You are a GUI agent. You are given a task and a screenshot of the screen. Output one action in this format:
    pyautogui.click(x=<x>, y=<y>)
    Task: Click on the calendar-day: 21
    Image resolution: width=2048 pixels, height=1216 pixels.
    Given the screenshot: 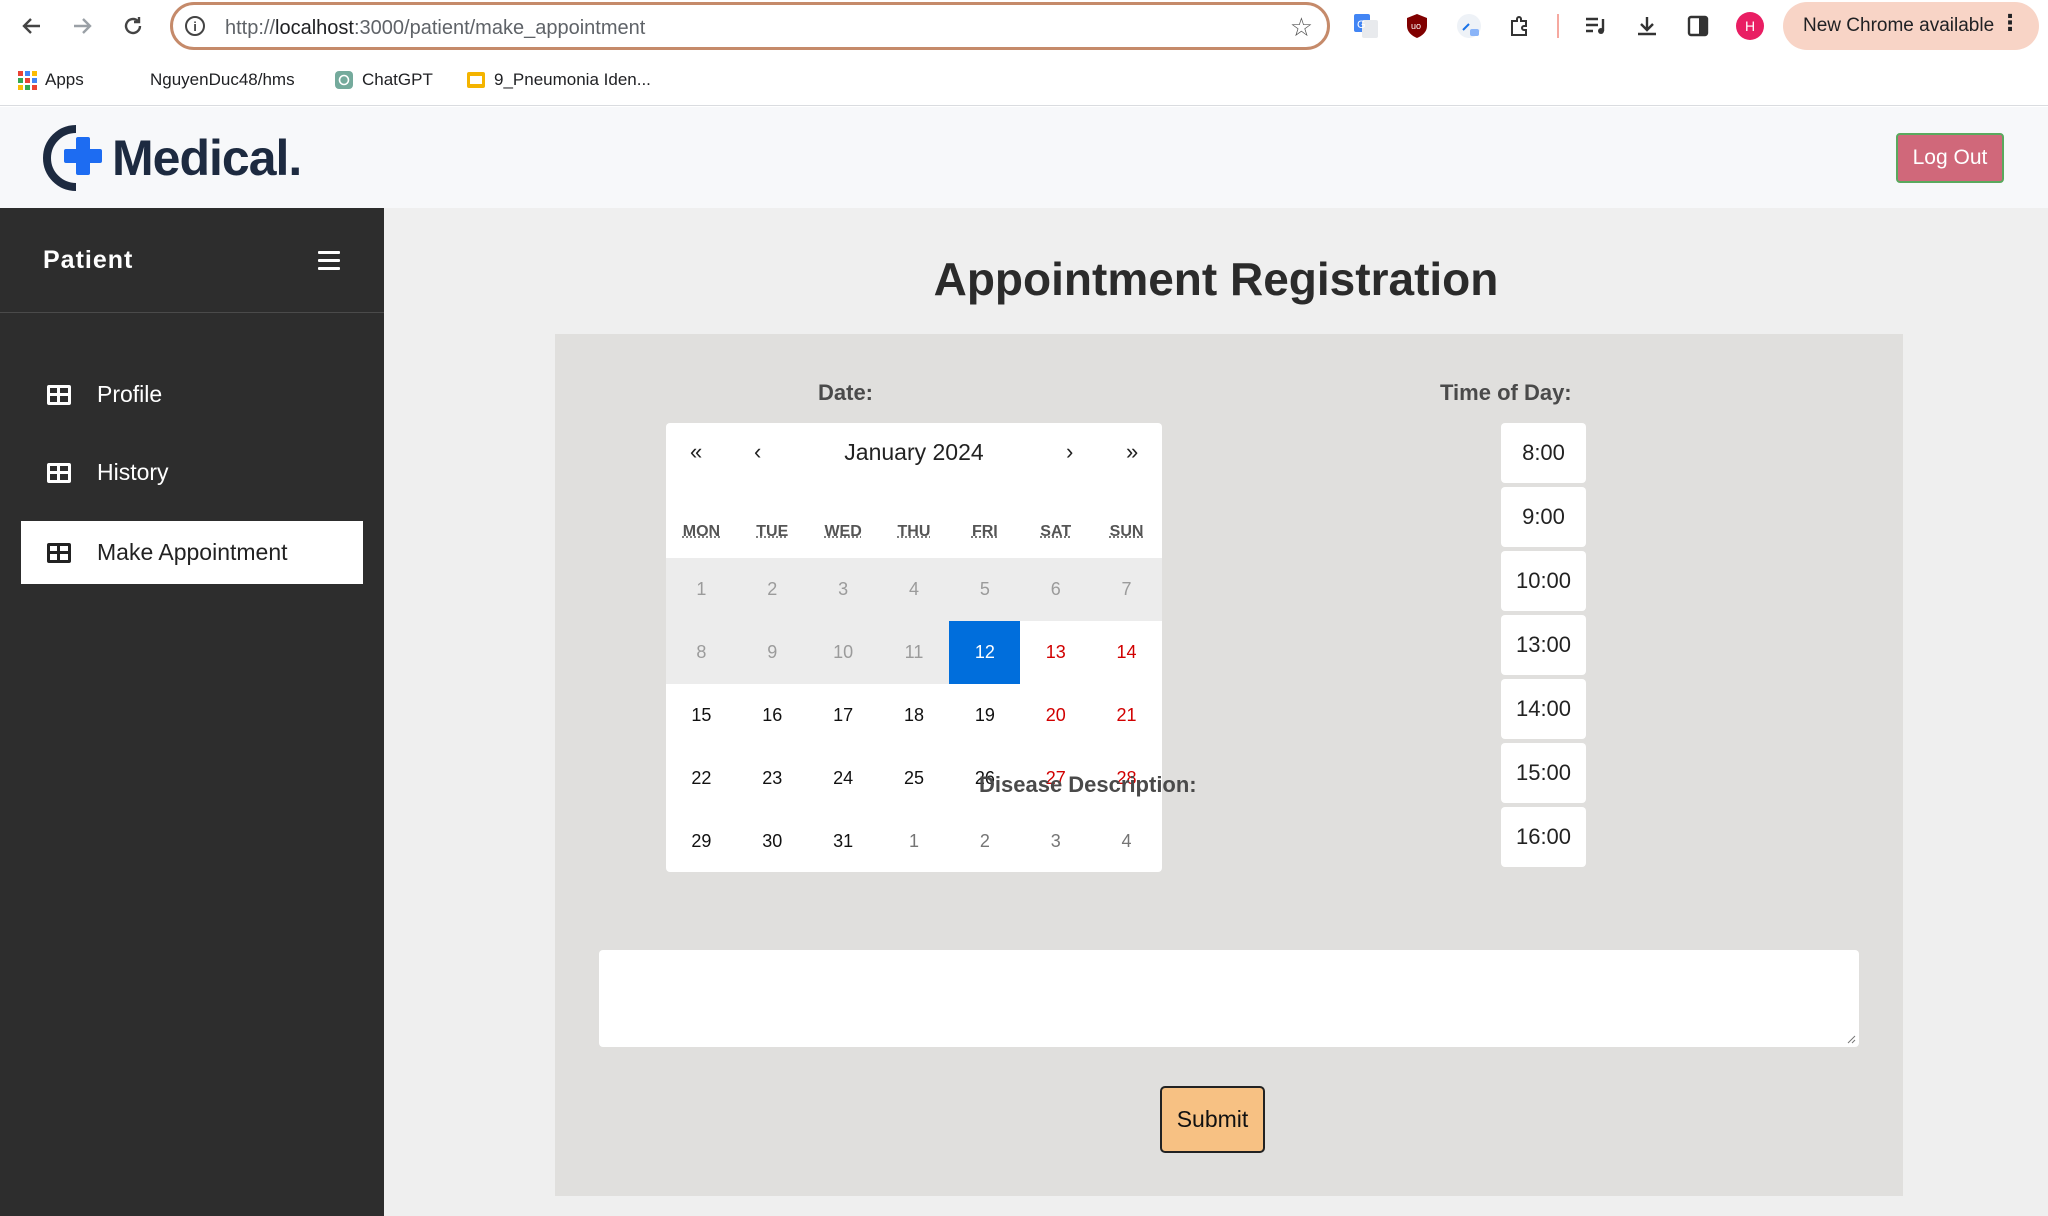 What is the action you would take?
    pyautogui.click(x=1126, y=715)
    